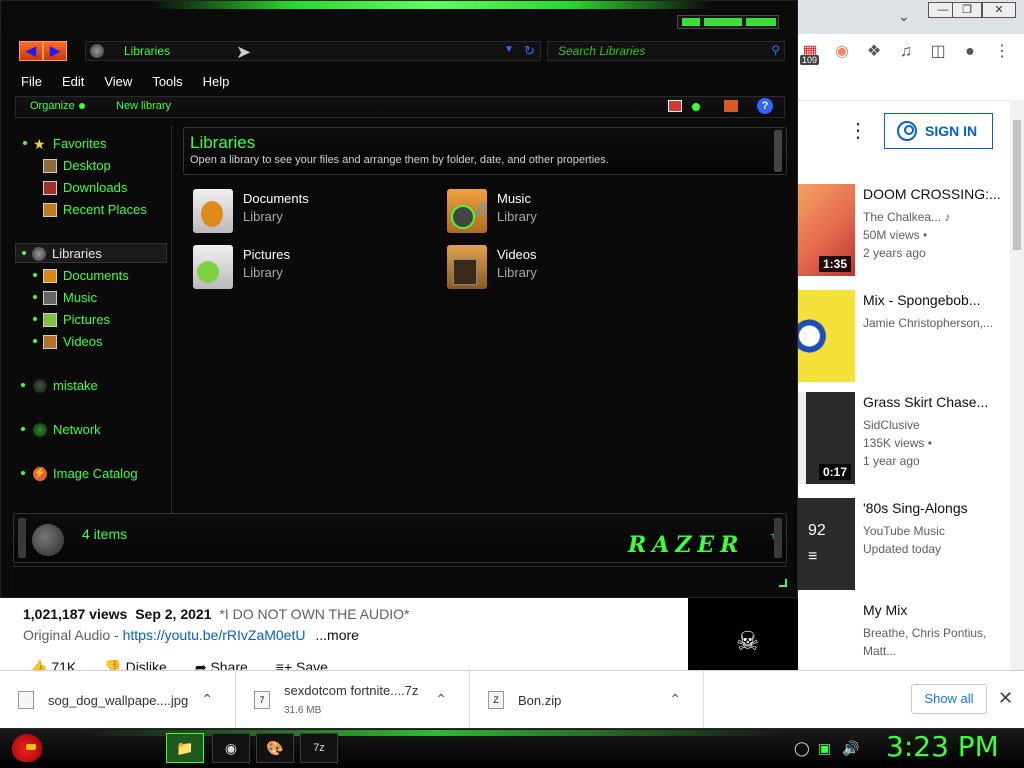 The width and height of the screenshot is (1024, 768). Describe the element at coordinates (942, 746) in the screenshot. I see `taskbar-clock: 3:23 PM` at that location.